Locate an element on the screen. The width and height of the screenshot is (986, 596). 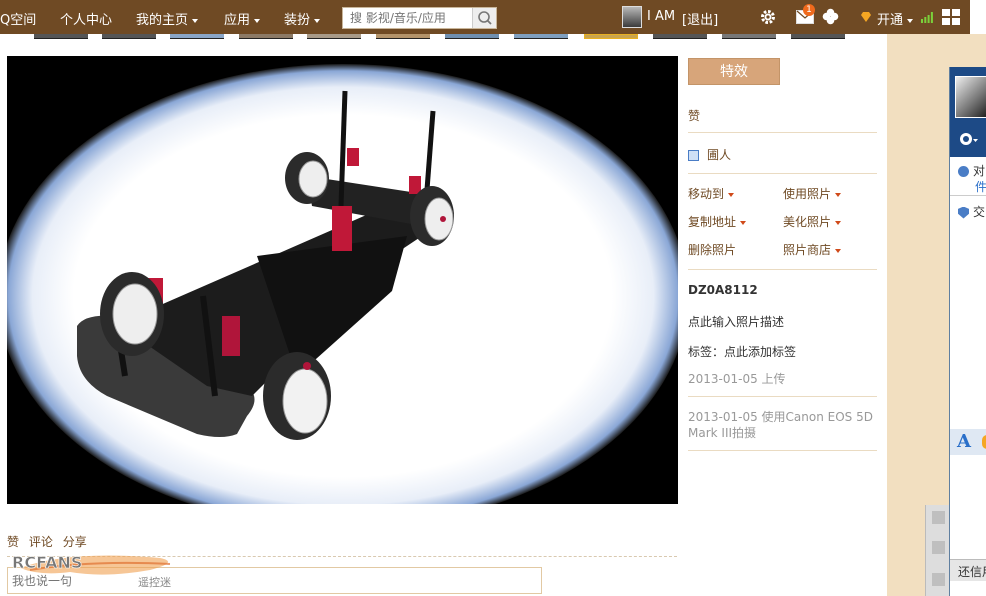
comment-action: 评论 is located at coordinates (41, 542).